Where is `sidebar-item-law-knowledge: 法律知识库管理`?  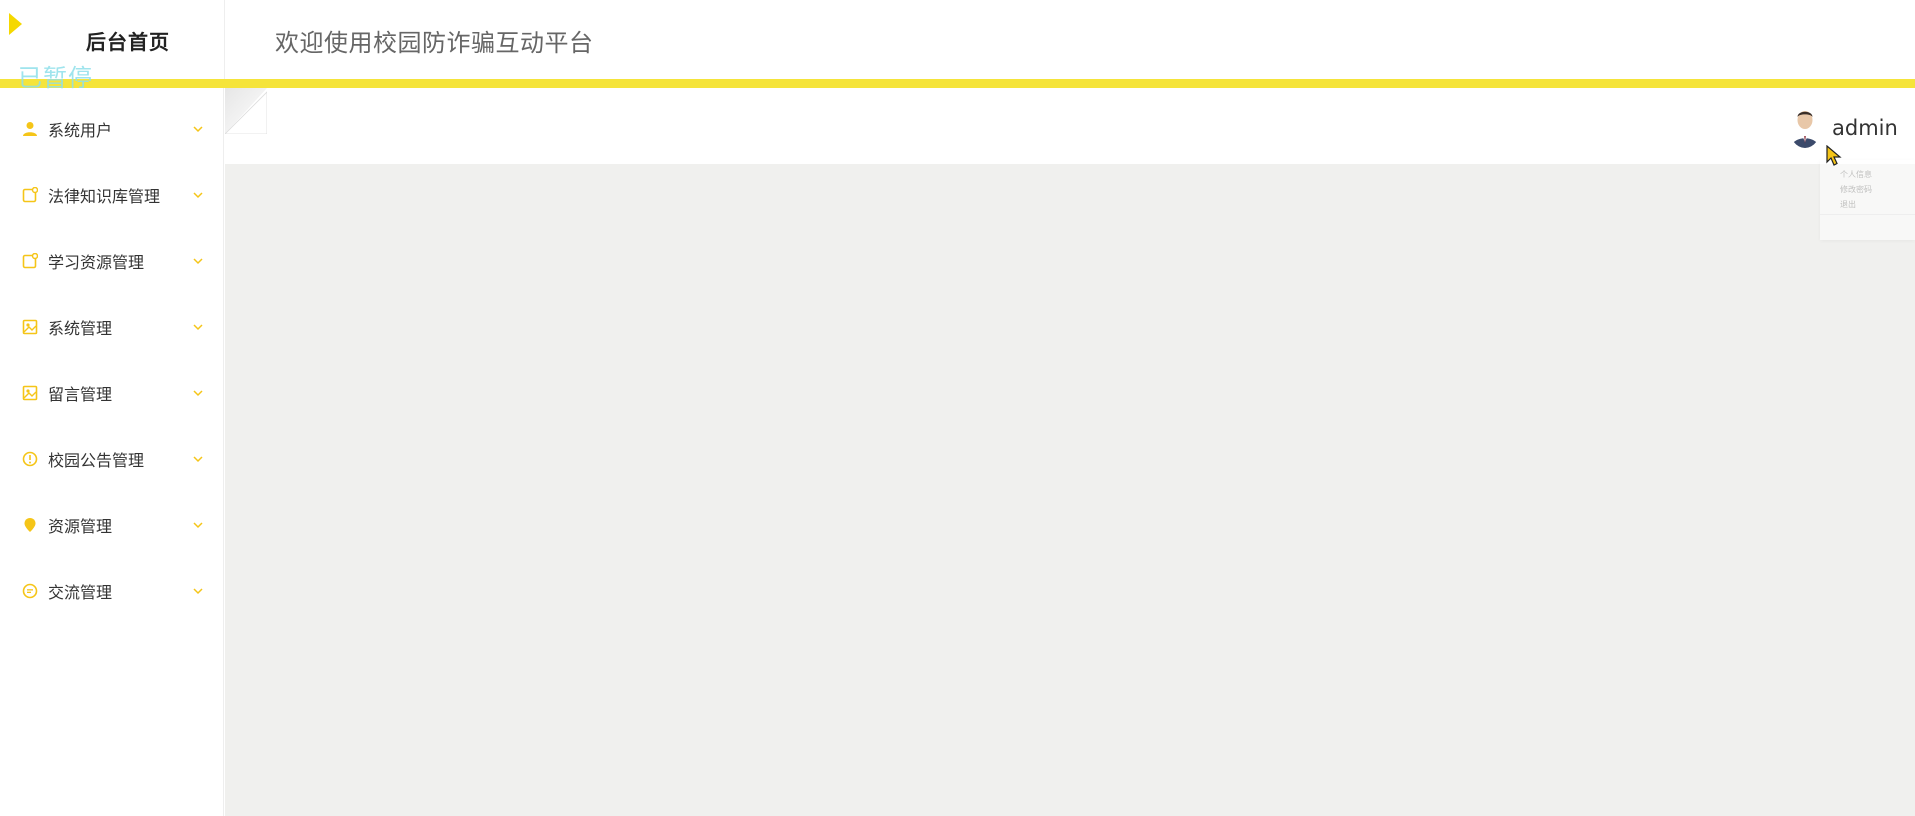
sidebar-item-law-knowledge: 法律知识库管理 is located at coordinates (112, 195).